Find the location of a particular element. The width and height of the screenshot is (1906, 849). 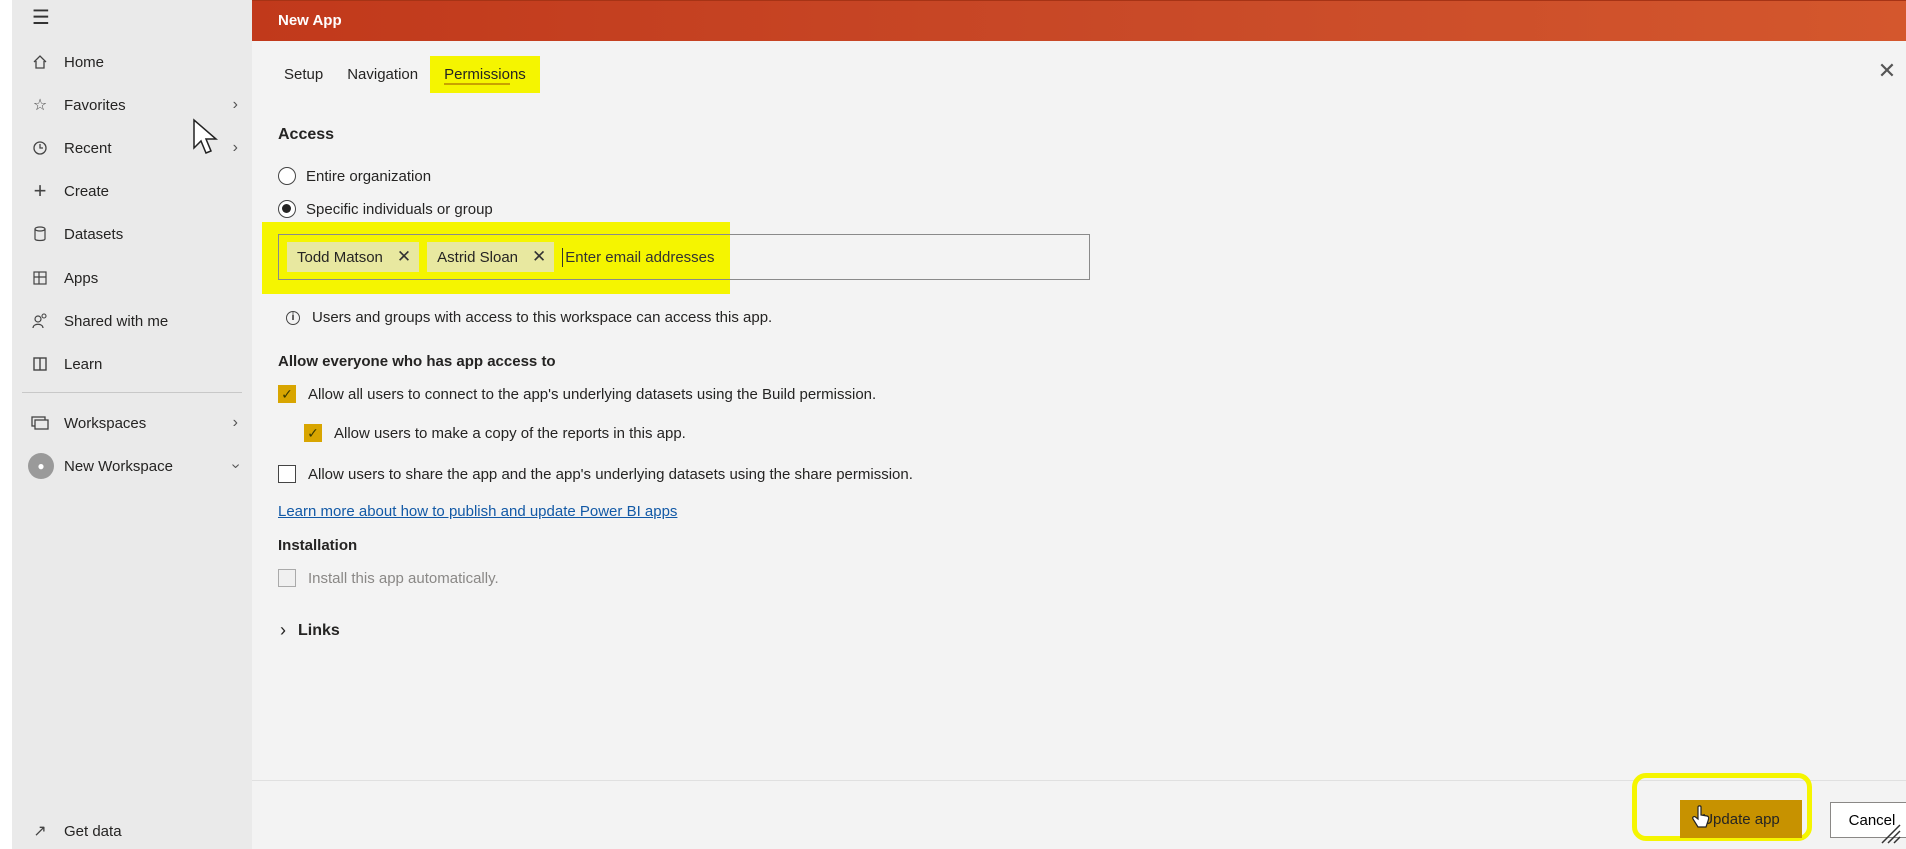

person-chip: Todd Matson ✕ is located at coordinates (353, 257).